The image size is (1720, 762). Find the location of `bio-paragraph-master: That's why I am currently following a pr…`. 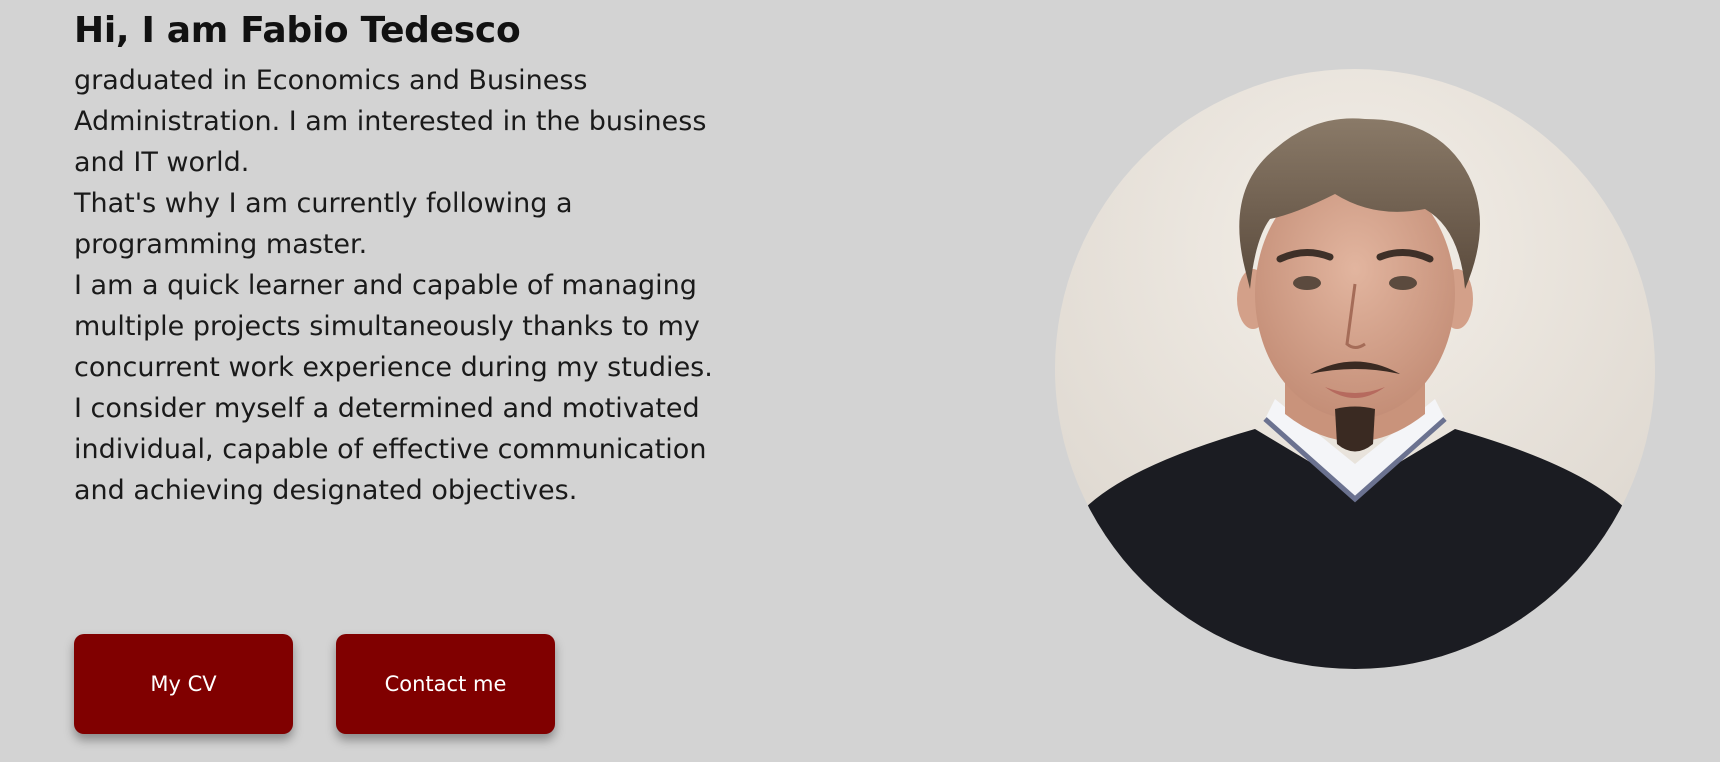

bio-paragraph-master: That's why I am currently following a pr… is located at coordinates (323, 224).